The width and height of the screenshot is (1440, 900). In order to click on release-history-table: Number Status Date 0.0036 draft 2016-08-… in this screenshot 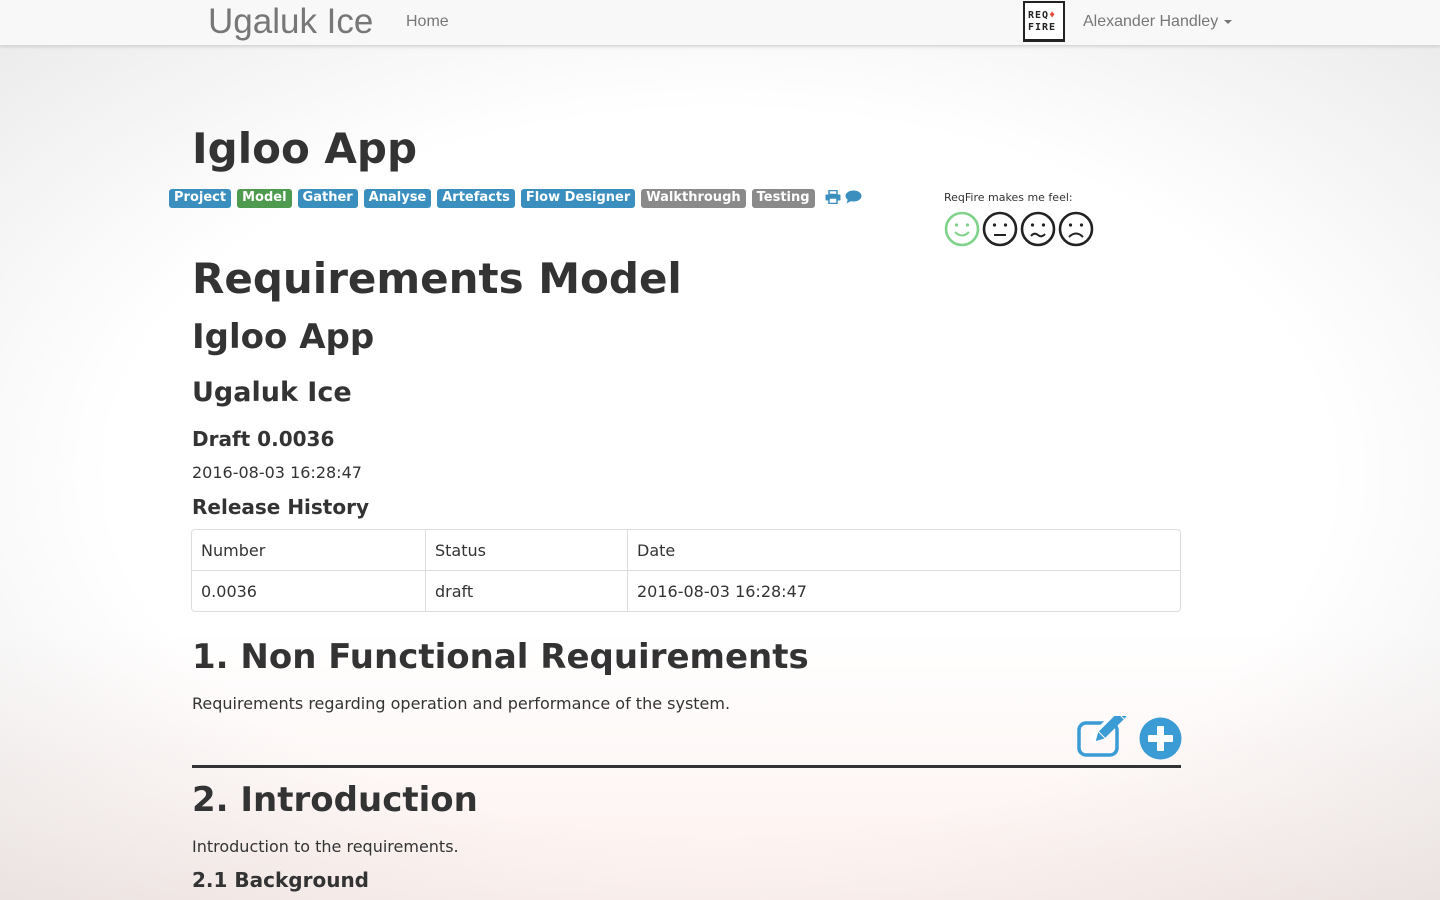, I will do `click(686, 570)`.